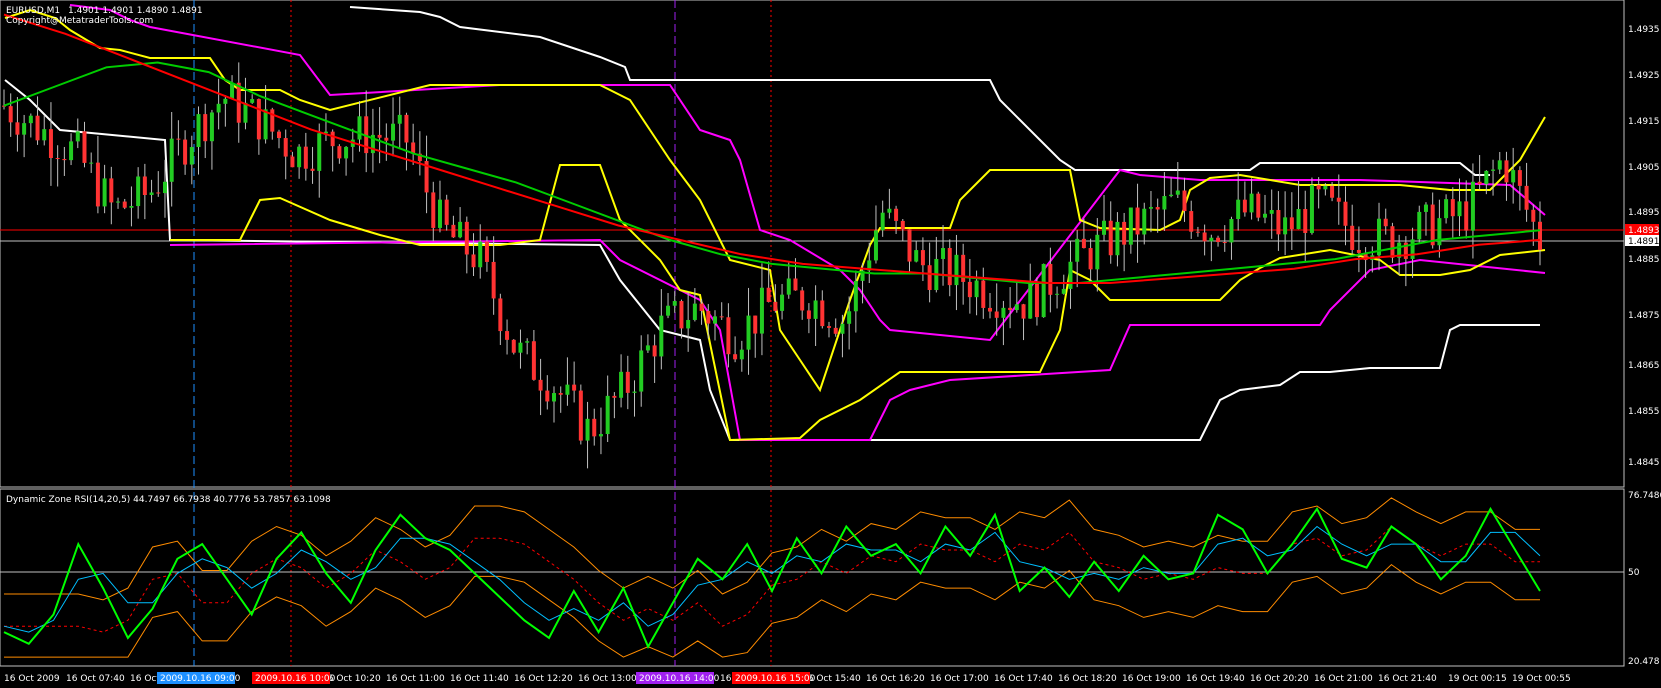 The image size is (1661, 688). I want to click on time-label: 16 Oct 18:20, so click(1087, 679).